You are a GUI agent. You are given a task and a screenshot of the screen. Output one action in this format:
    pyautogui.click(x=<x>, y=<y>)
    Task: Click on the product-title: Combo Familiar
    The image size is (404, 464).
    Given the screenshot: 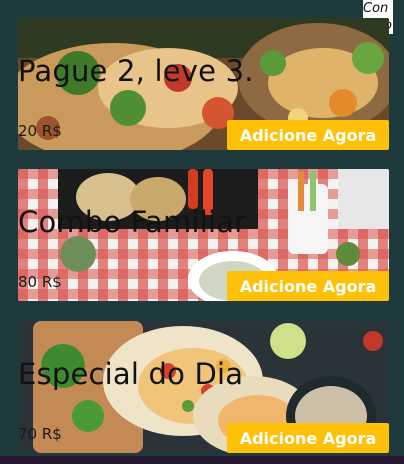 What is the action you would take?
    pyautogui.click(x=132, y=222)
    